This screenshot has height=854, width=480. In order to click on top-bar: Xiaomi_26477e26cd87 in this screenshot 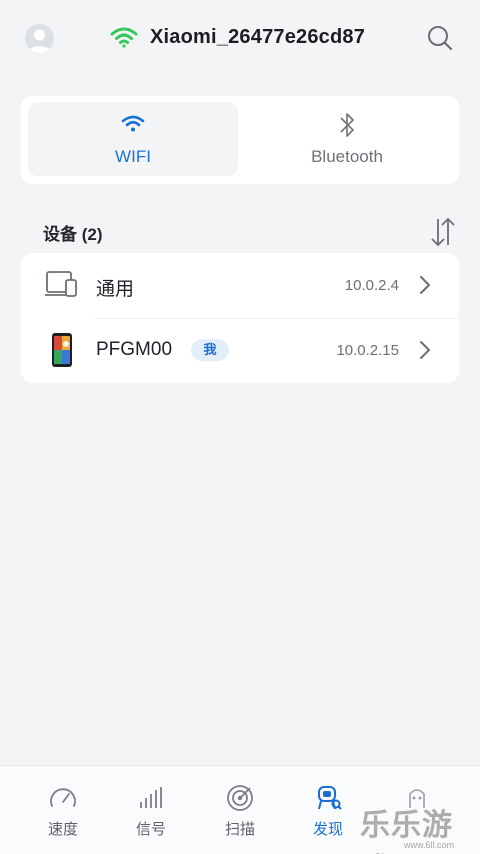, I will do `click(240, 38)`.